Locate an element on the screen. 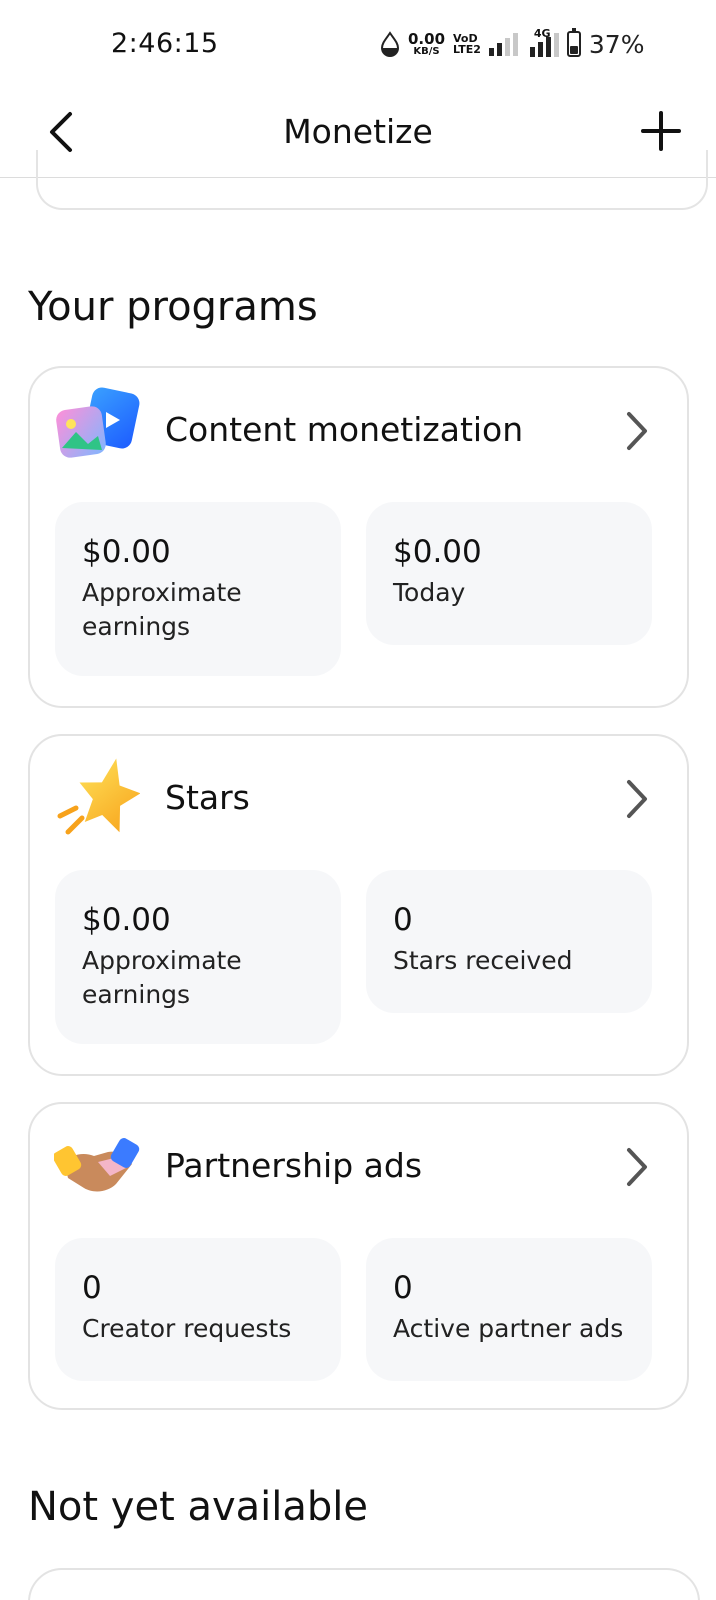  battery-icon is located at coordinates (573, 42).